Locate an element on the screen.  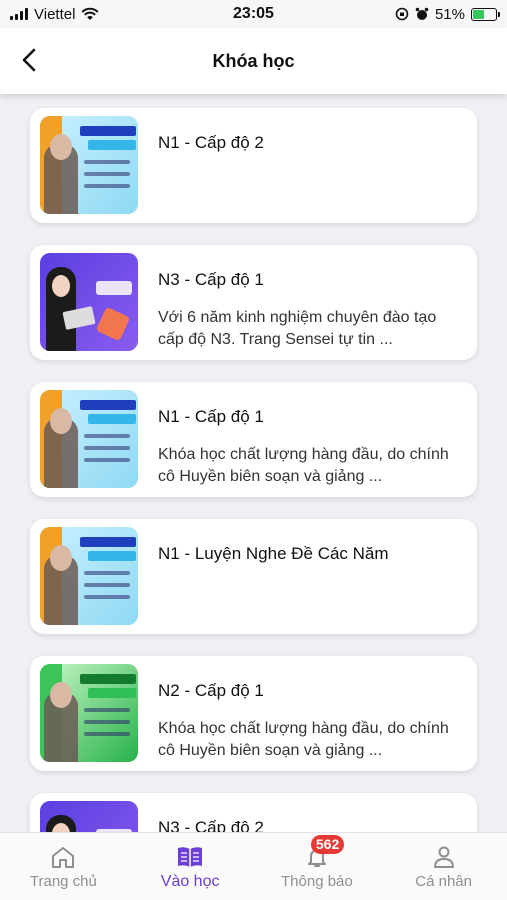
orientation-lock-icon is located at coordinates (402, 14).